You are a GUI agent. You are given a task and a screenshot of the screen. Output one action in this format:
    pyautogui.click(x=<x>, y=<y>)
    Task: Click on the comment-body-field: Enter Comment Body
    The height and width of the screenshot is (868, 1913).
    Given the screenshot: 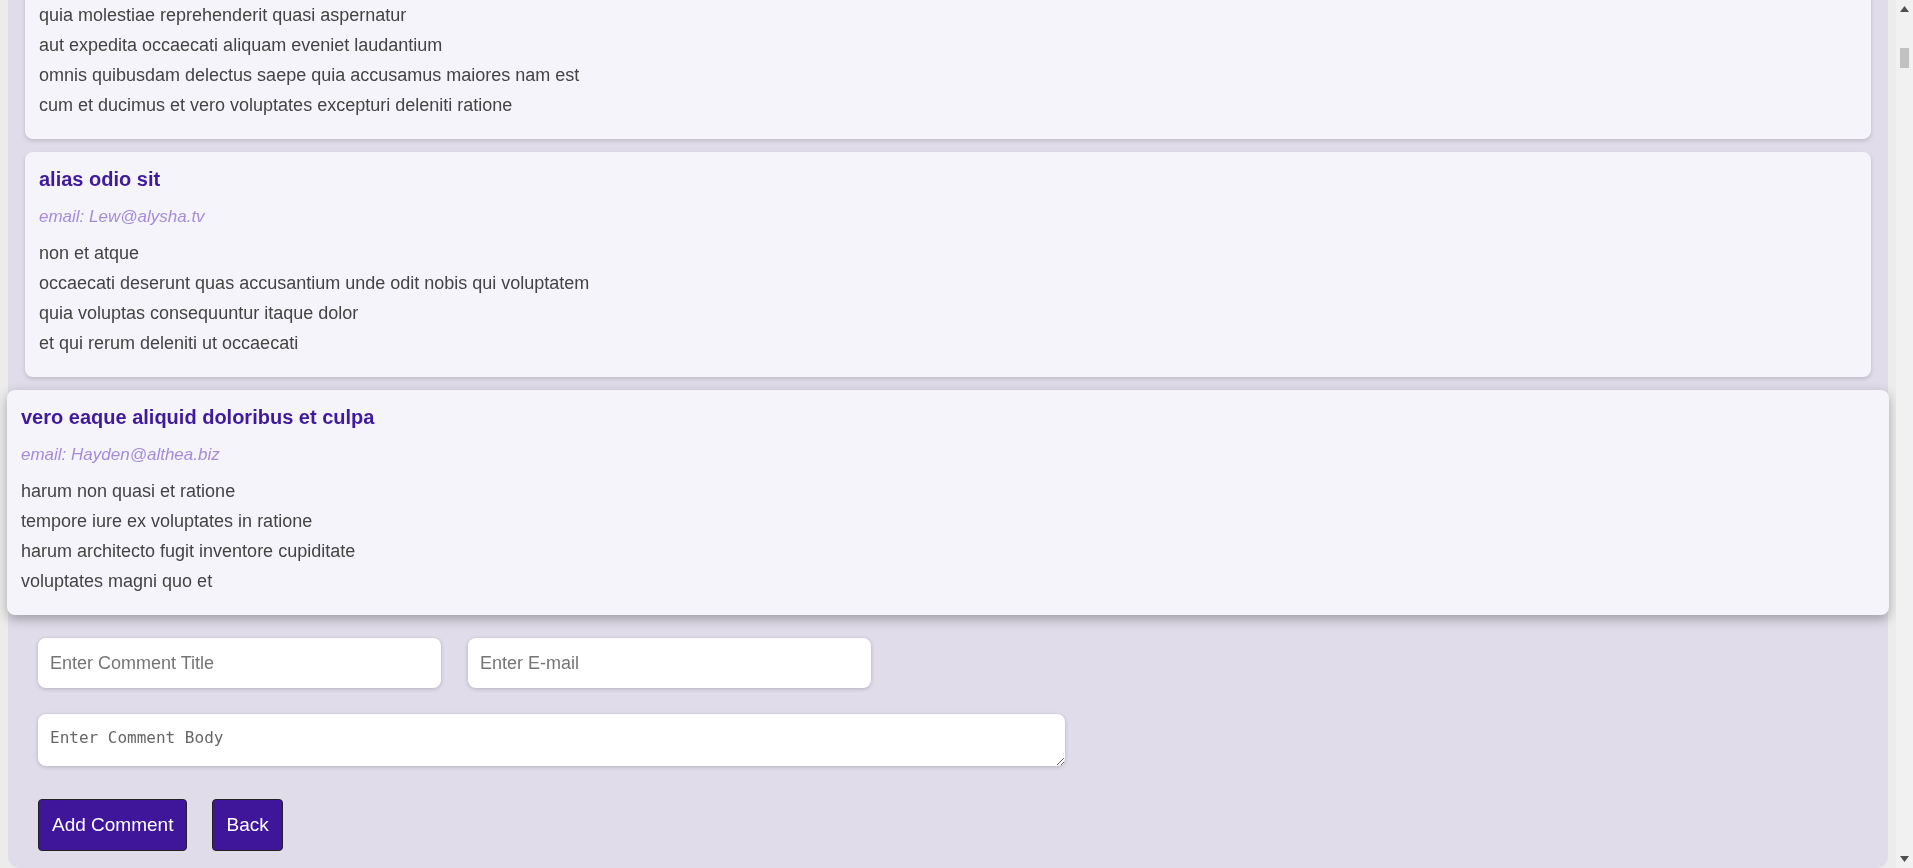 What is the action you would take?
    pyautogui.click(x=551, y=740)
    